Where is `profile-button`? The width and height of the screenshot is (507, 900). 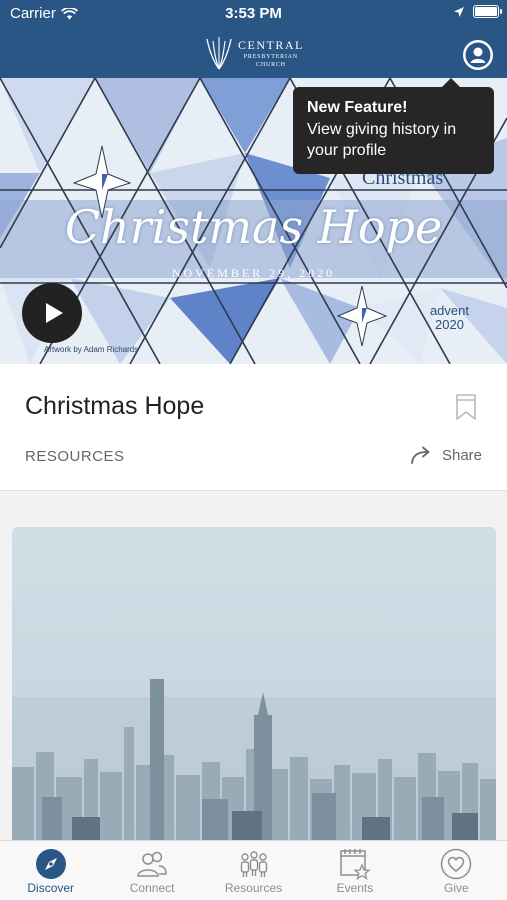 profile-button is located at coordinates (478, 55).